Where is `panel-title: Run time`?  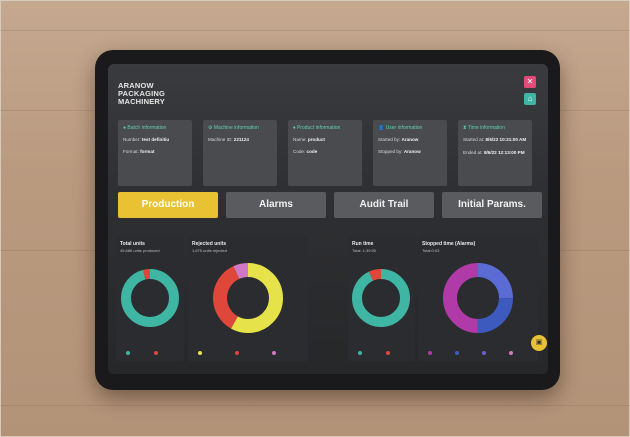 panel-title: Run time is located at coordinates (363, 244).